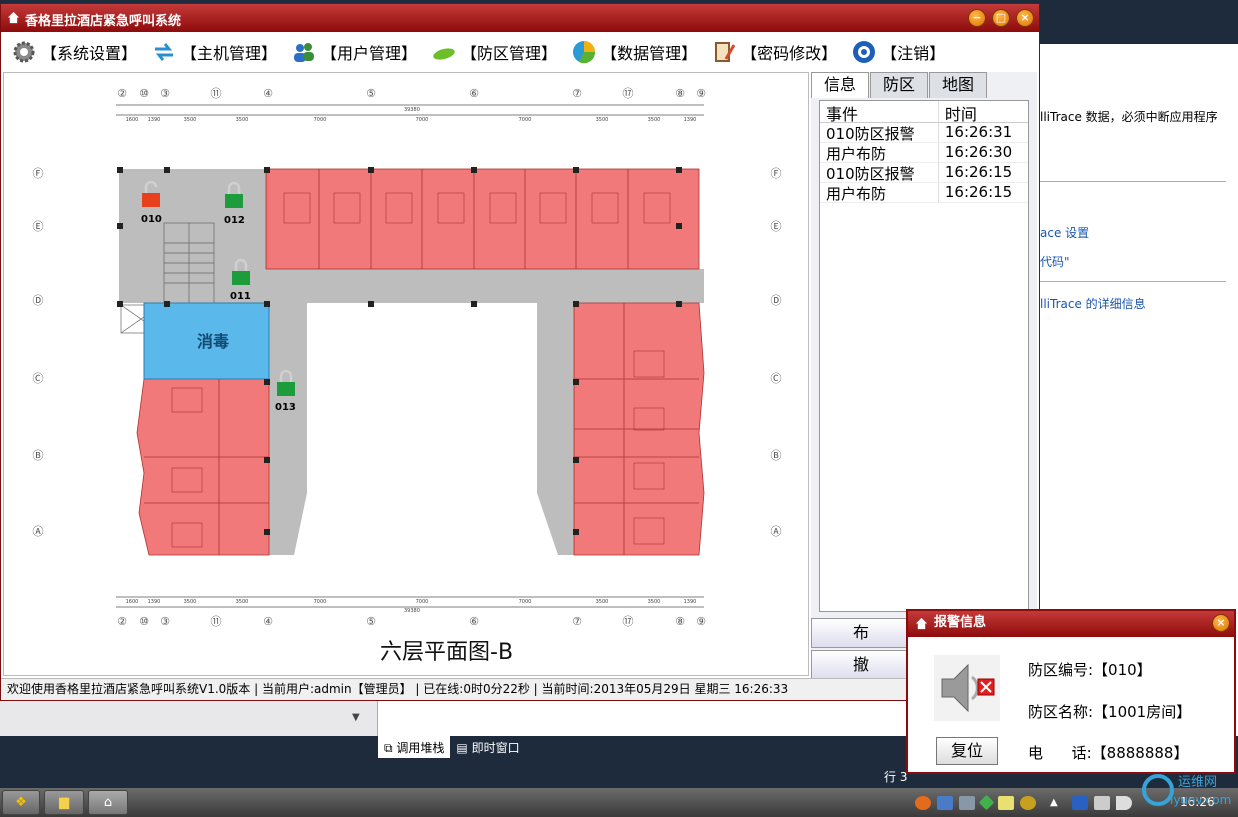  Describe the element at coordinates (1054, 802) in the screenshot. I see `tray-expand-icon: ▲` at that location.